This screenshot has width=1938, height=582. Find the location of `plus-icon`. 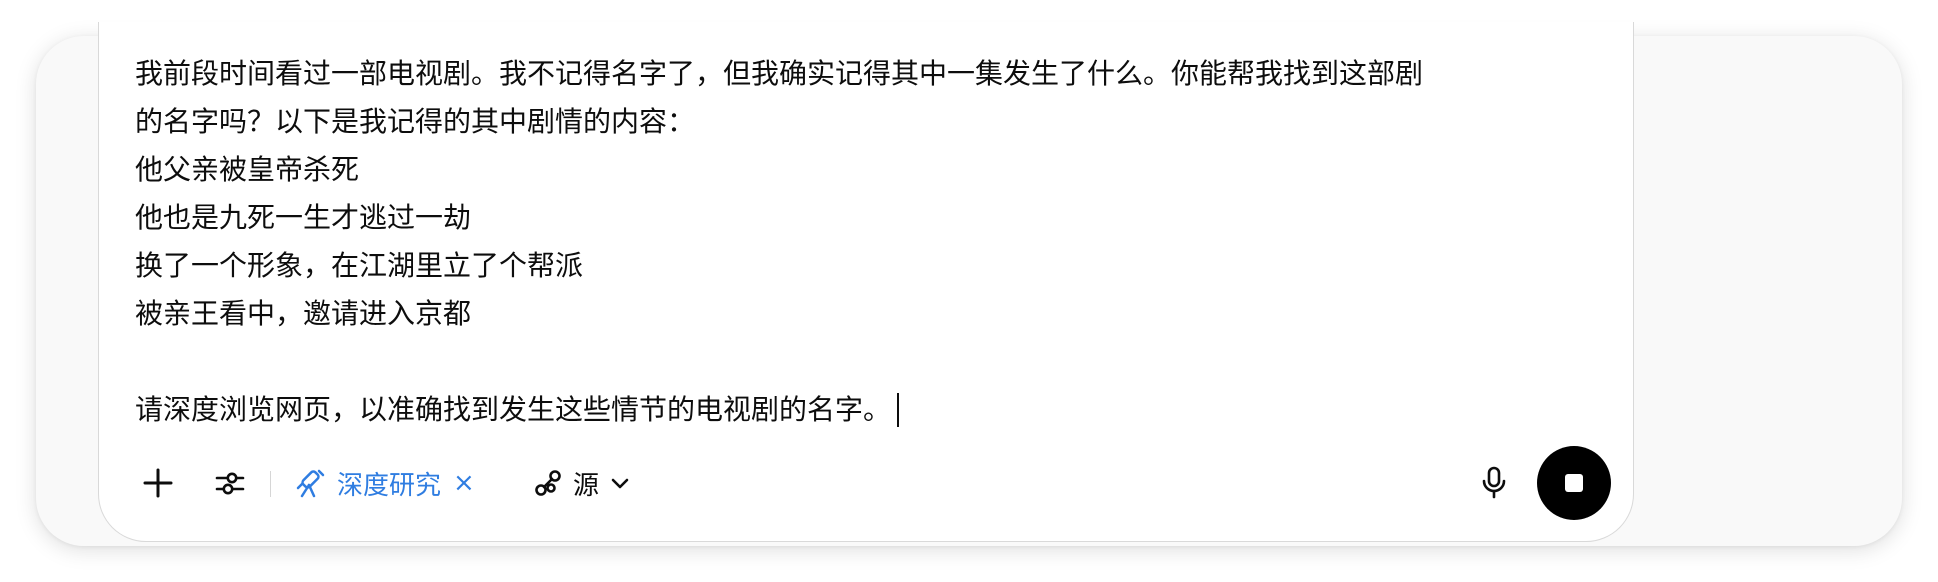

plus-icon is located at coordinates (158, 483).